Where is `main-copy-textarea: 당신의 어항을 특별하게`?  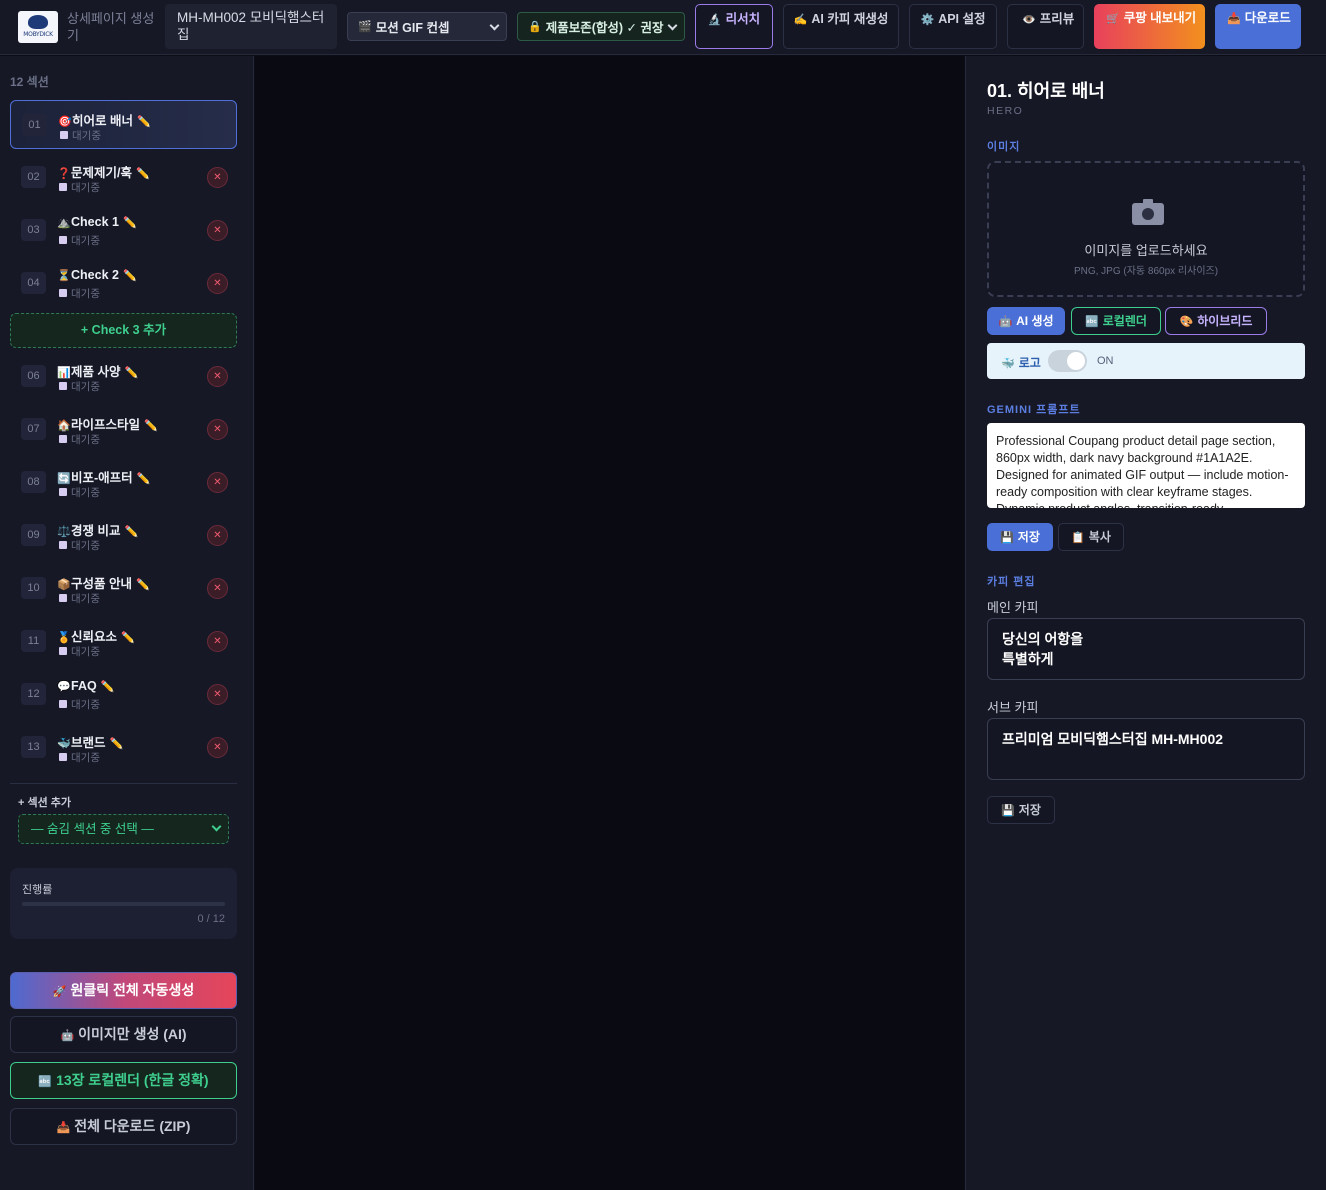
main-copy-textarea: 당신의 어항을 특별하게 is located at coordinates (1146, 649).